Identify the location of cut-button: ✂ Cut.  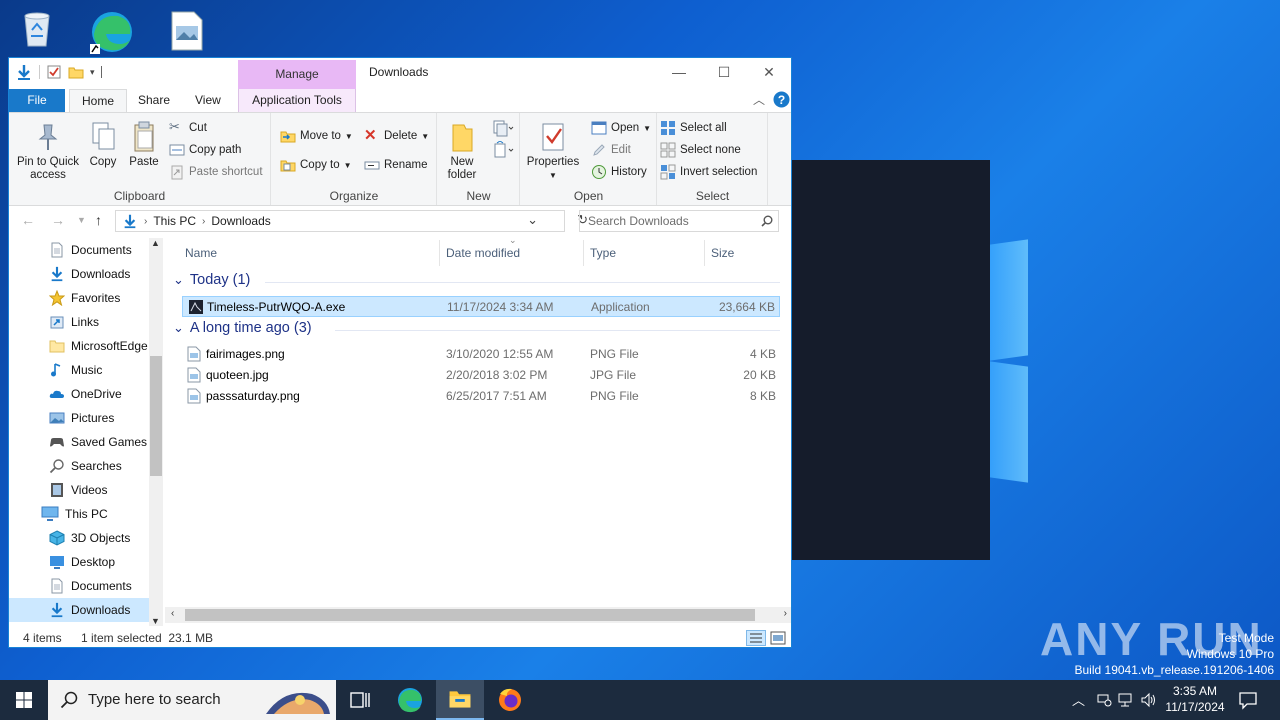
(188, 128).